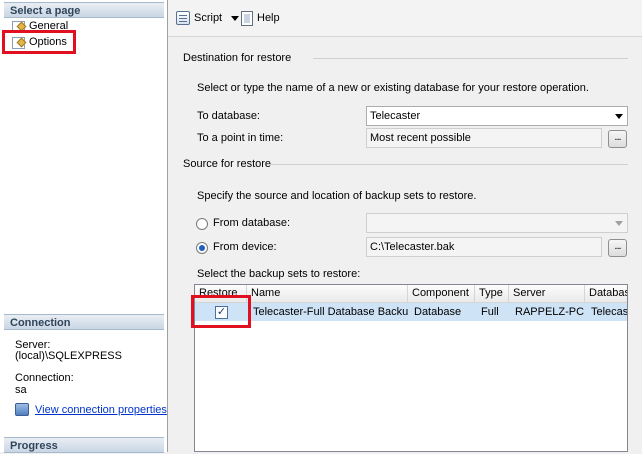 The height and width of the screenshot is (454, 642). What do you see at coordinates (251, 223) in the screenshot?
I see `from-database-label: From database:` at bounding box center [251, 223].